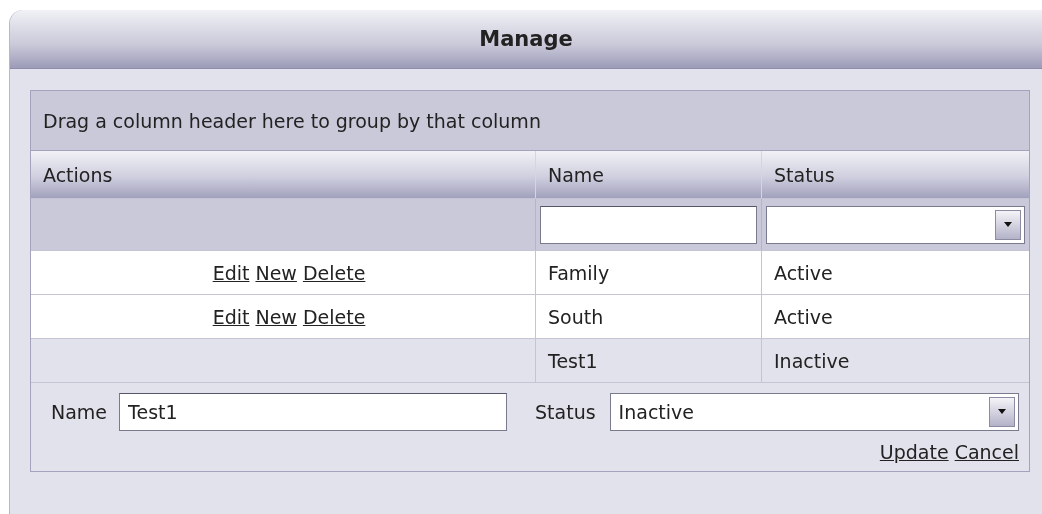 Image resolution: width=1042 pixels, height=514 pixels. Describe the element at coordinates (579, 272) in the screenshot. I see `table-cell: Family` at that location.